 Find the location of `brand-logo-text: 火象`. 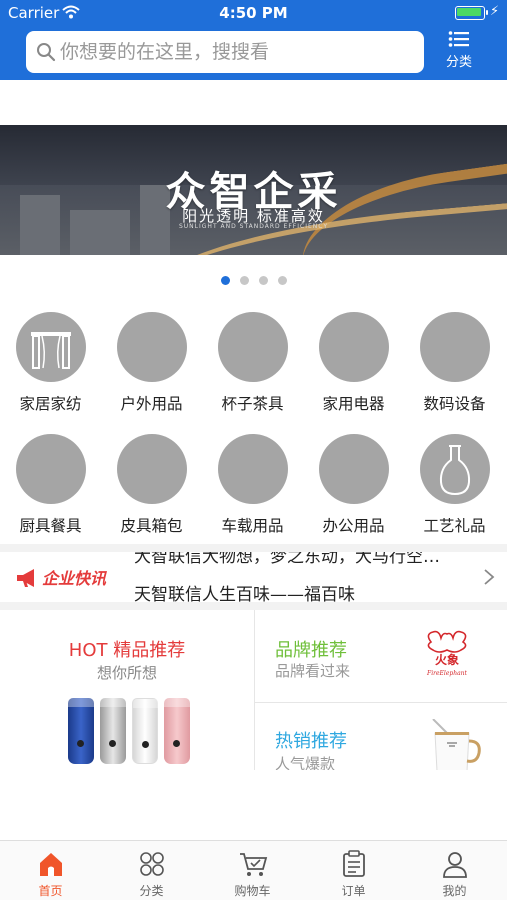

brand-logo-text: 火象 is located at coordinates (447, 659).